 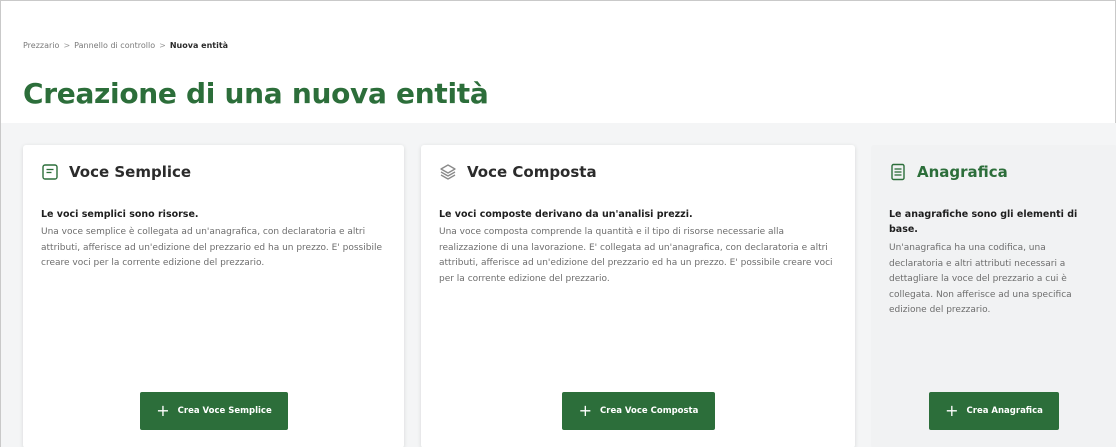 I want to click on crea-voce-composta-button: + Crea Voce Composta, so click(x=638, y=411).